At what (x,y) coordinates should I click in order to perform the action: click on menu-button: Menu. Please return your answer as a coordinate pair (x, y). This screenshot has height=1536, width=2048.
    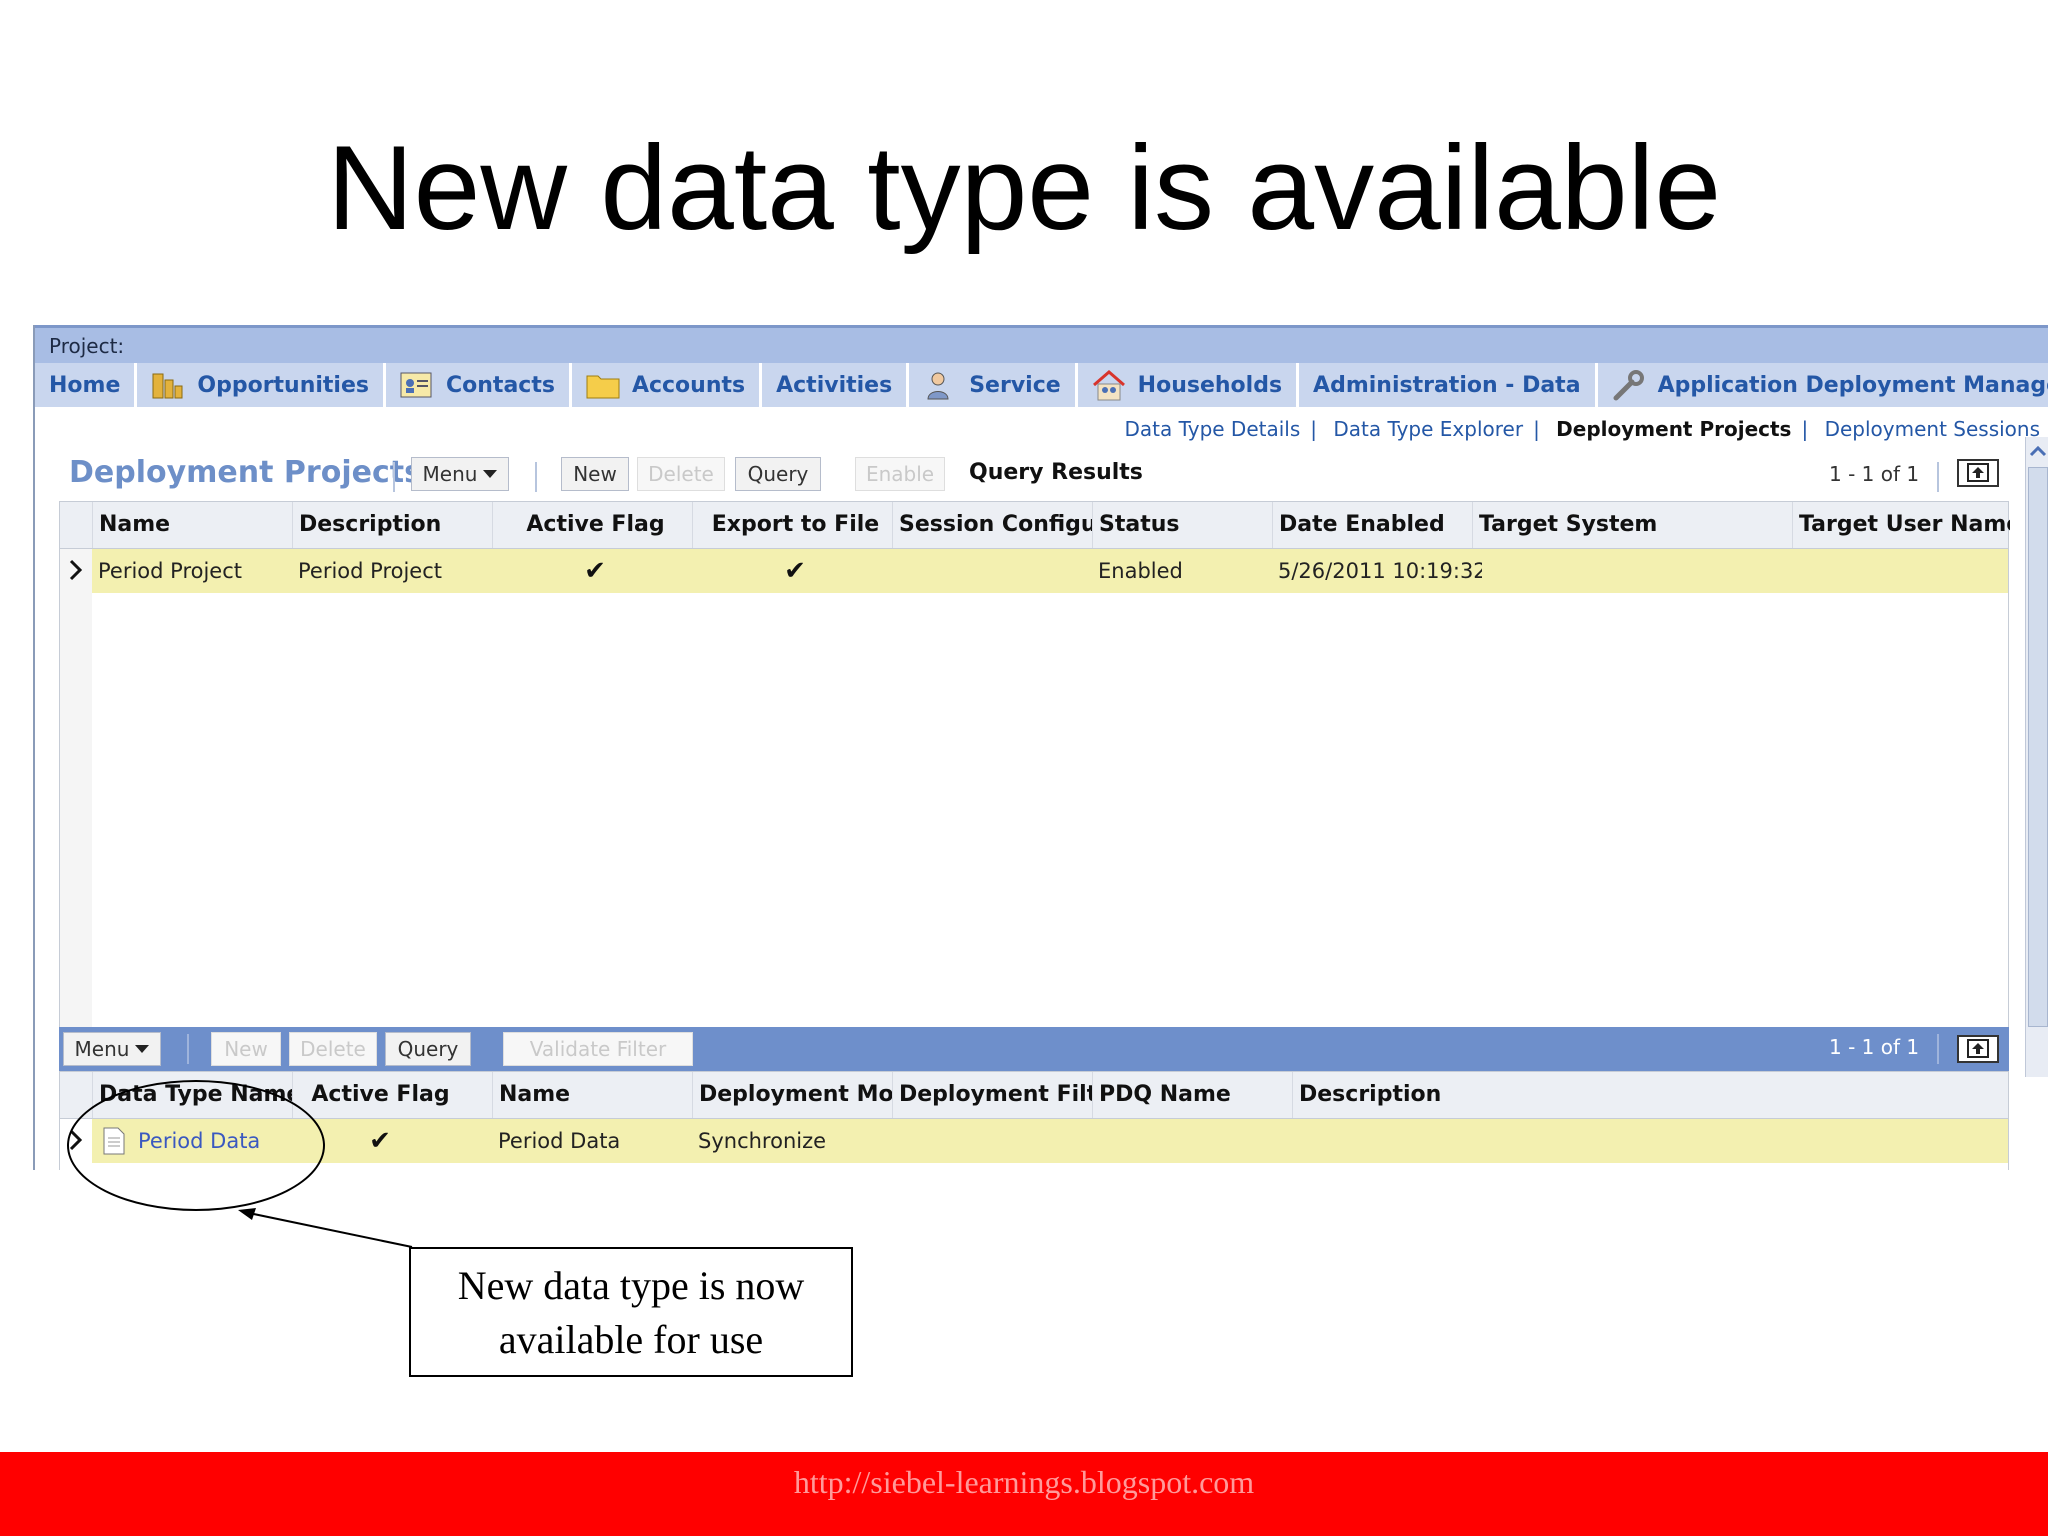
    Looking at the image, I should click on (460, 474).